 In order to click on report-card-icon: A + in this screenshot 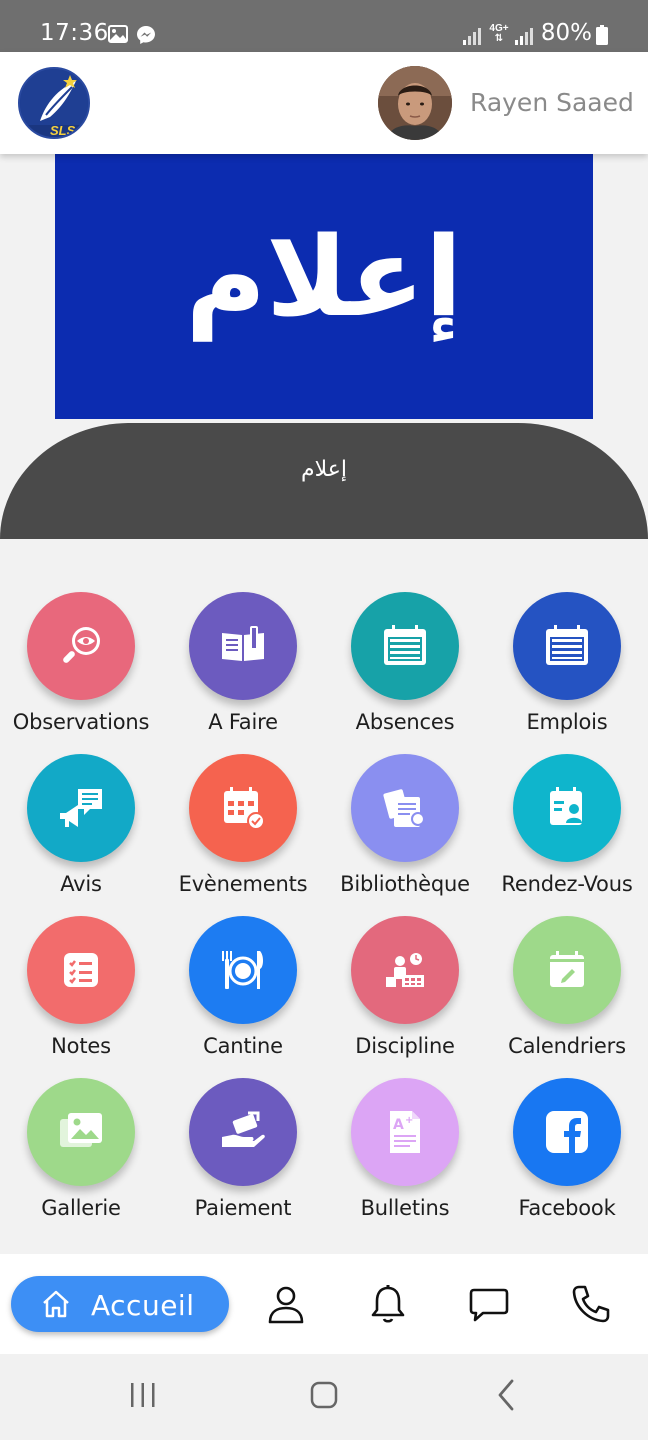, I will do `click(405, 1132)`.